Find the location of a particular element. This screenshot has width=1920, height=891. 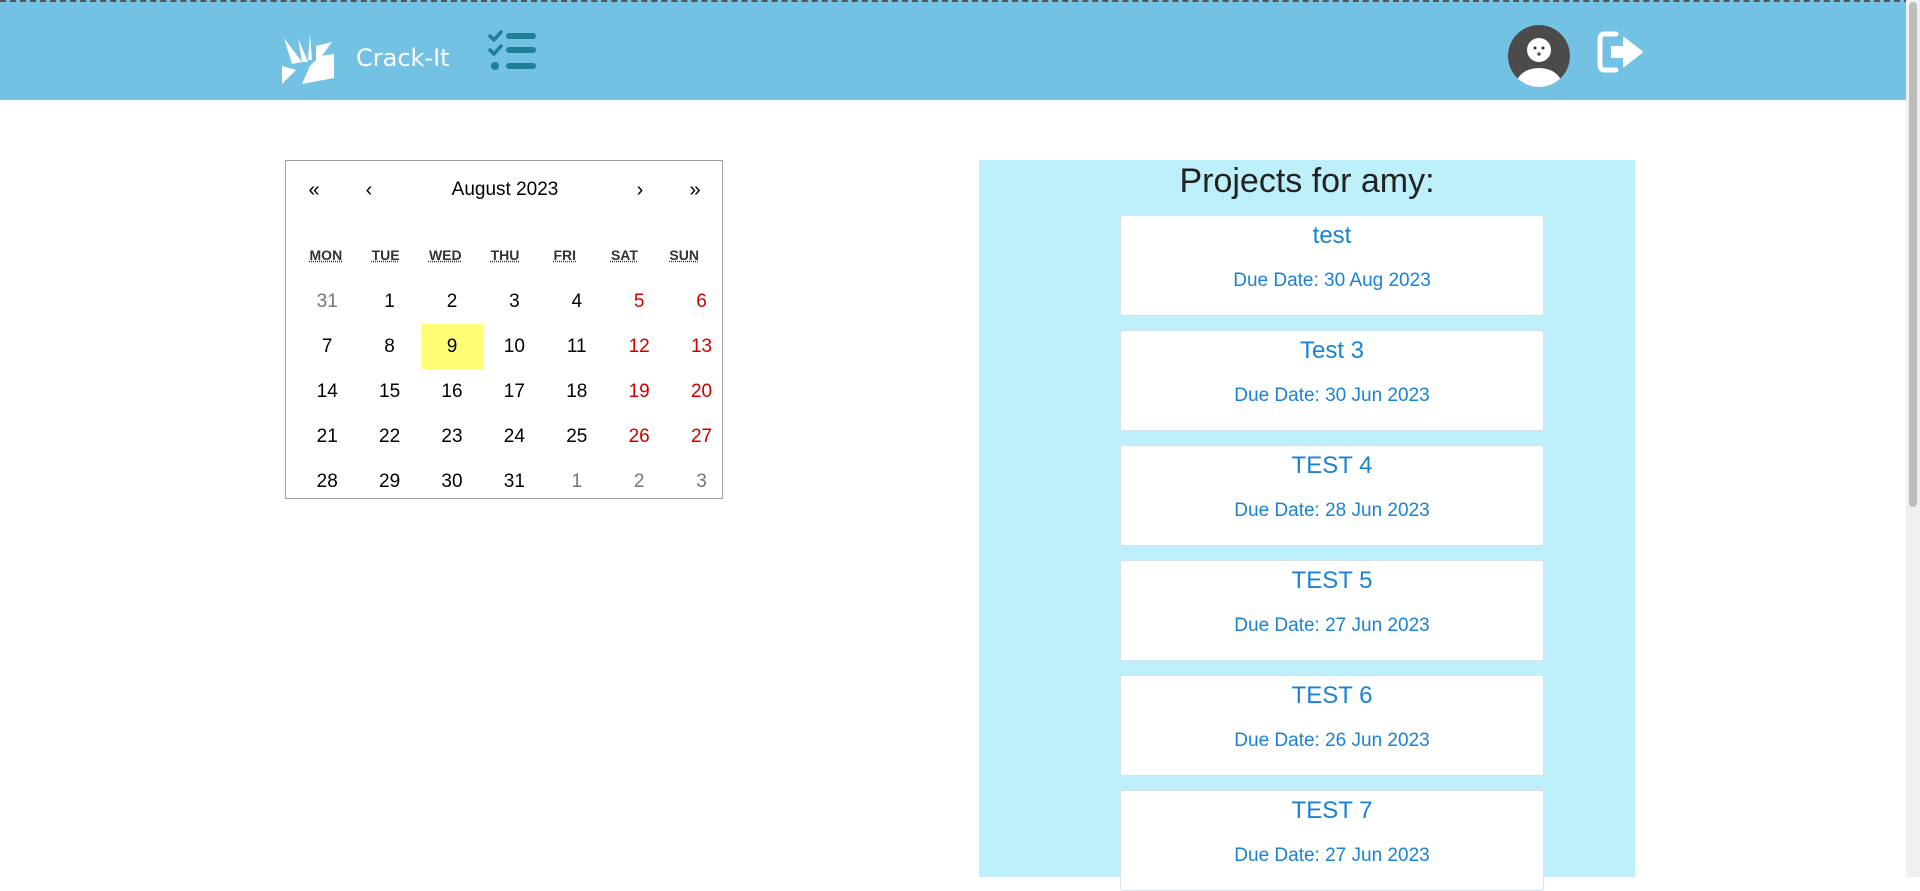

calendar-day: 21 is located at coordinates (327, 436).